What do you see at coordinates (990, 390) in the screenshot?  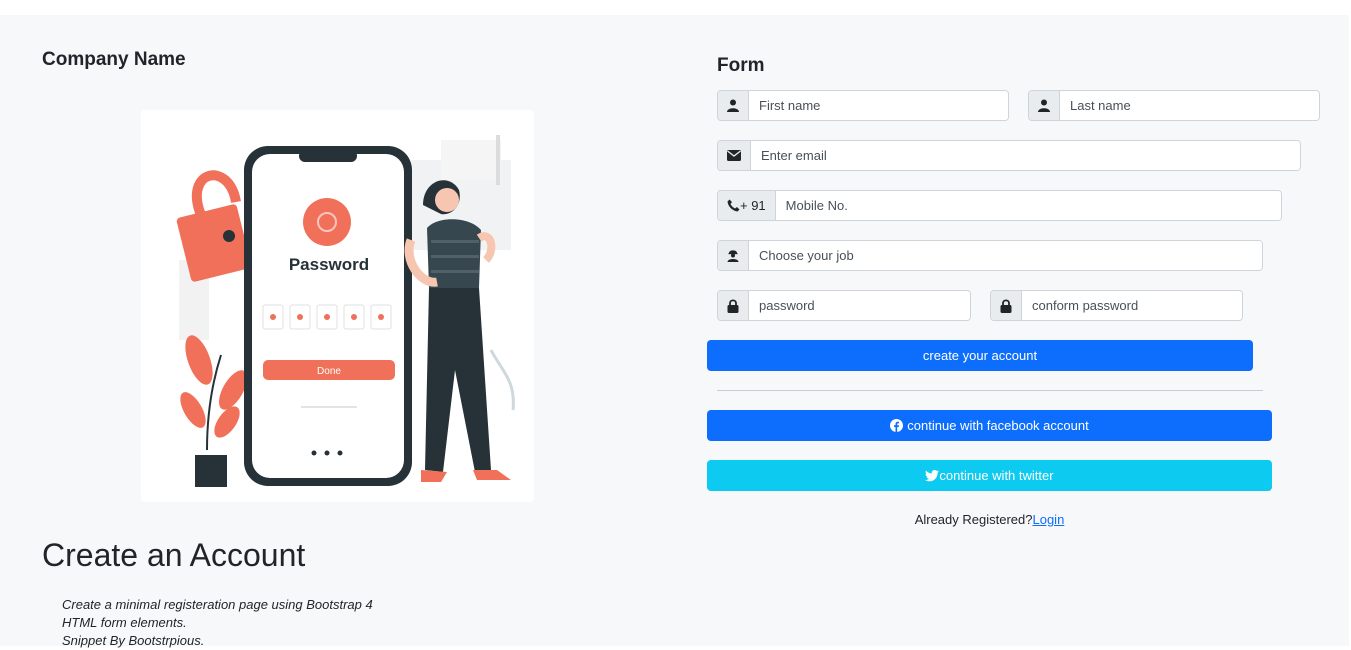 I see `divider` at bounding box center [990, 390].